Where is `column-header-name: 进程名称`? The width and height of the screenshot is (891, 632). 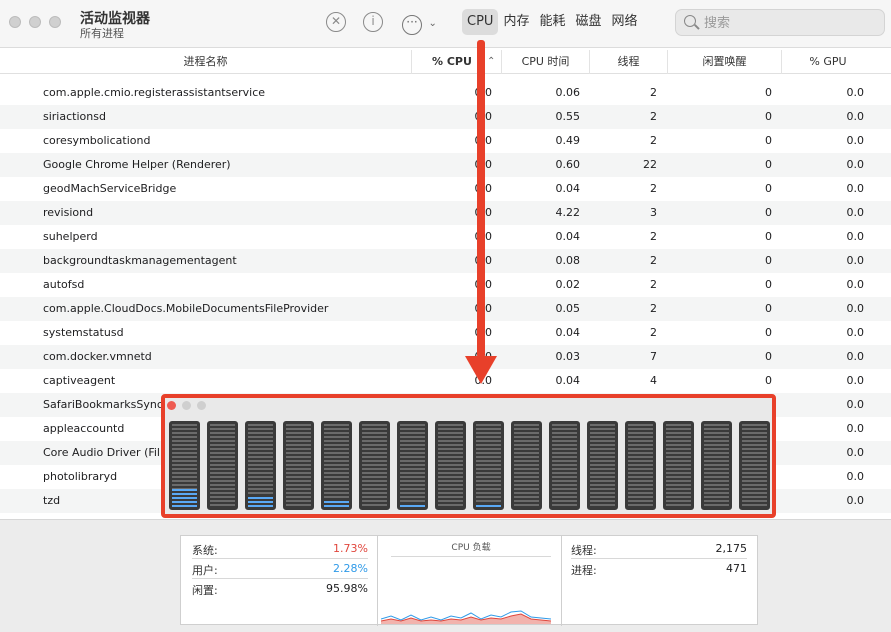 column-header-name: 进程名称 is located at coordinates (206, 62).